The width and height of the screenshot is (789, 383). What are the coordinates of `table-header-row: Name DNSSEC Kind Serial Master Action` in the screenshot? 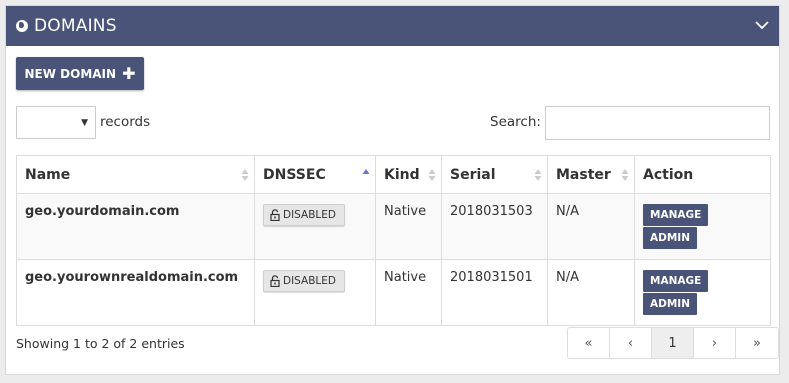 It's located at (393, 174).